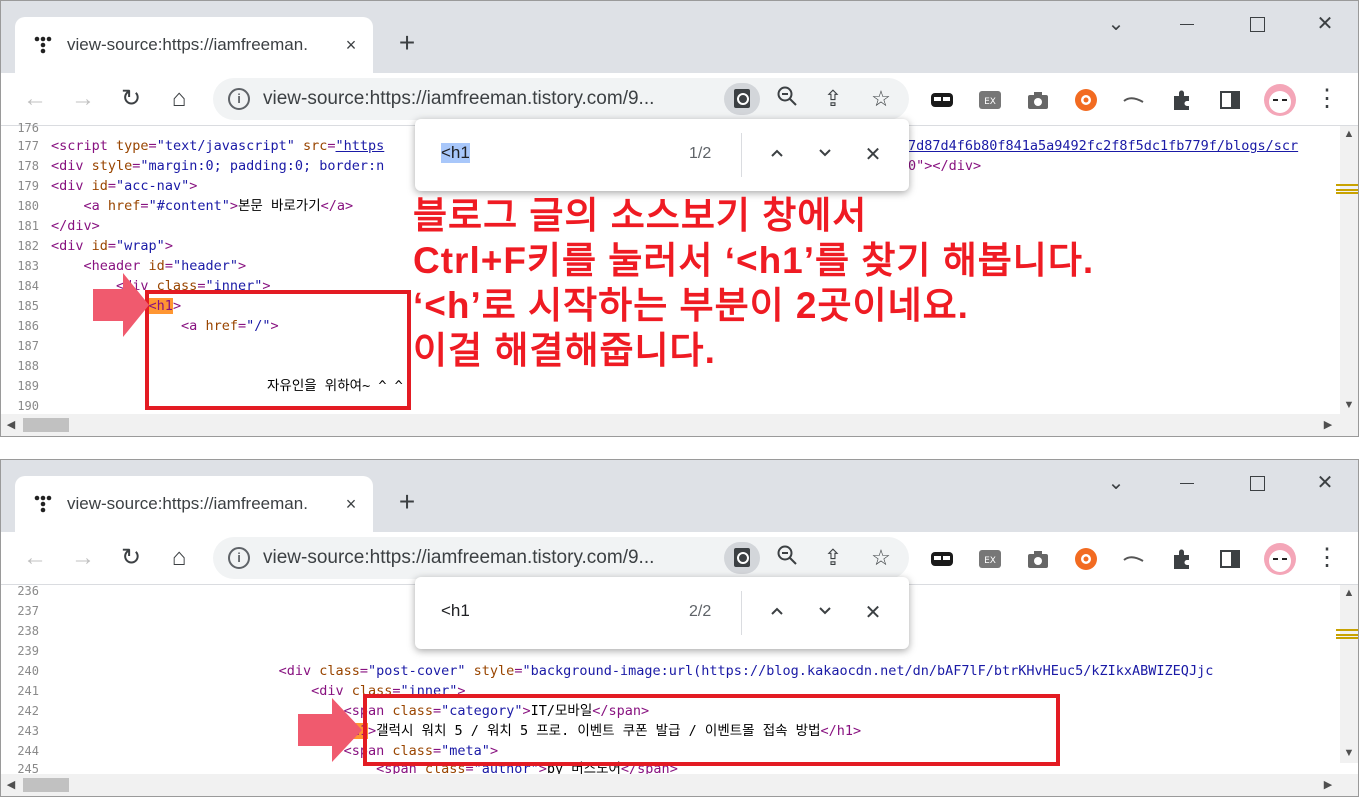 The image size is (1359, 797). Describe the element at coordinates (700, 153) in the screenshot. I see `find-match-count: 1/2` at that location.